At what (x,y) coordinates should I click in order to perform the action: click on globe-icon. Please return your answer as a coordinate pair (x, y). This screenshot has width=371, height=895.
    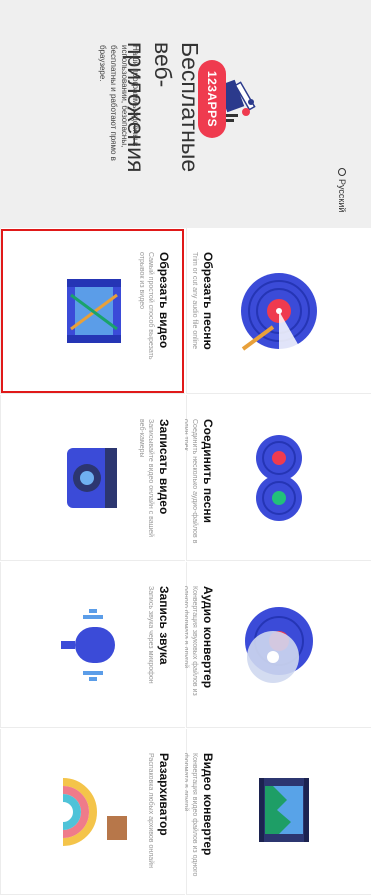
    Looking at the image, I should click on (342, 172).